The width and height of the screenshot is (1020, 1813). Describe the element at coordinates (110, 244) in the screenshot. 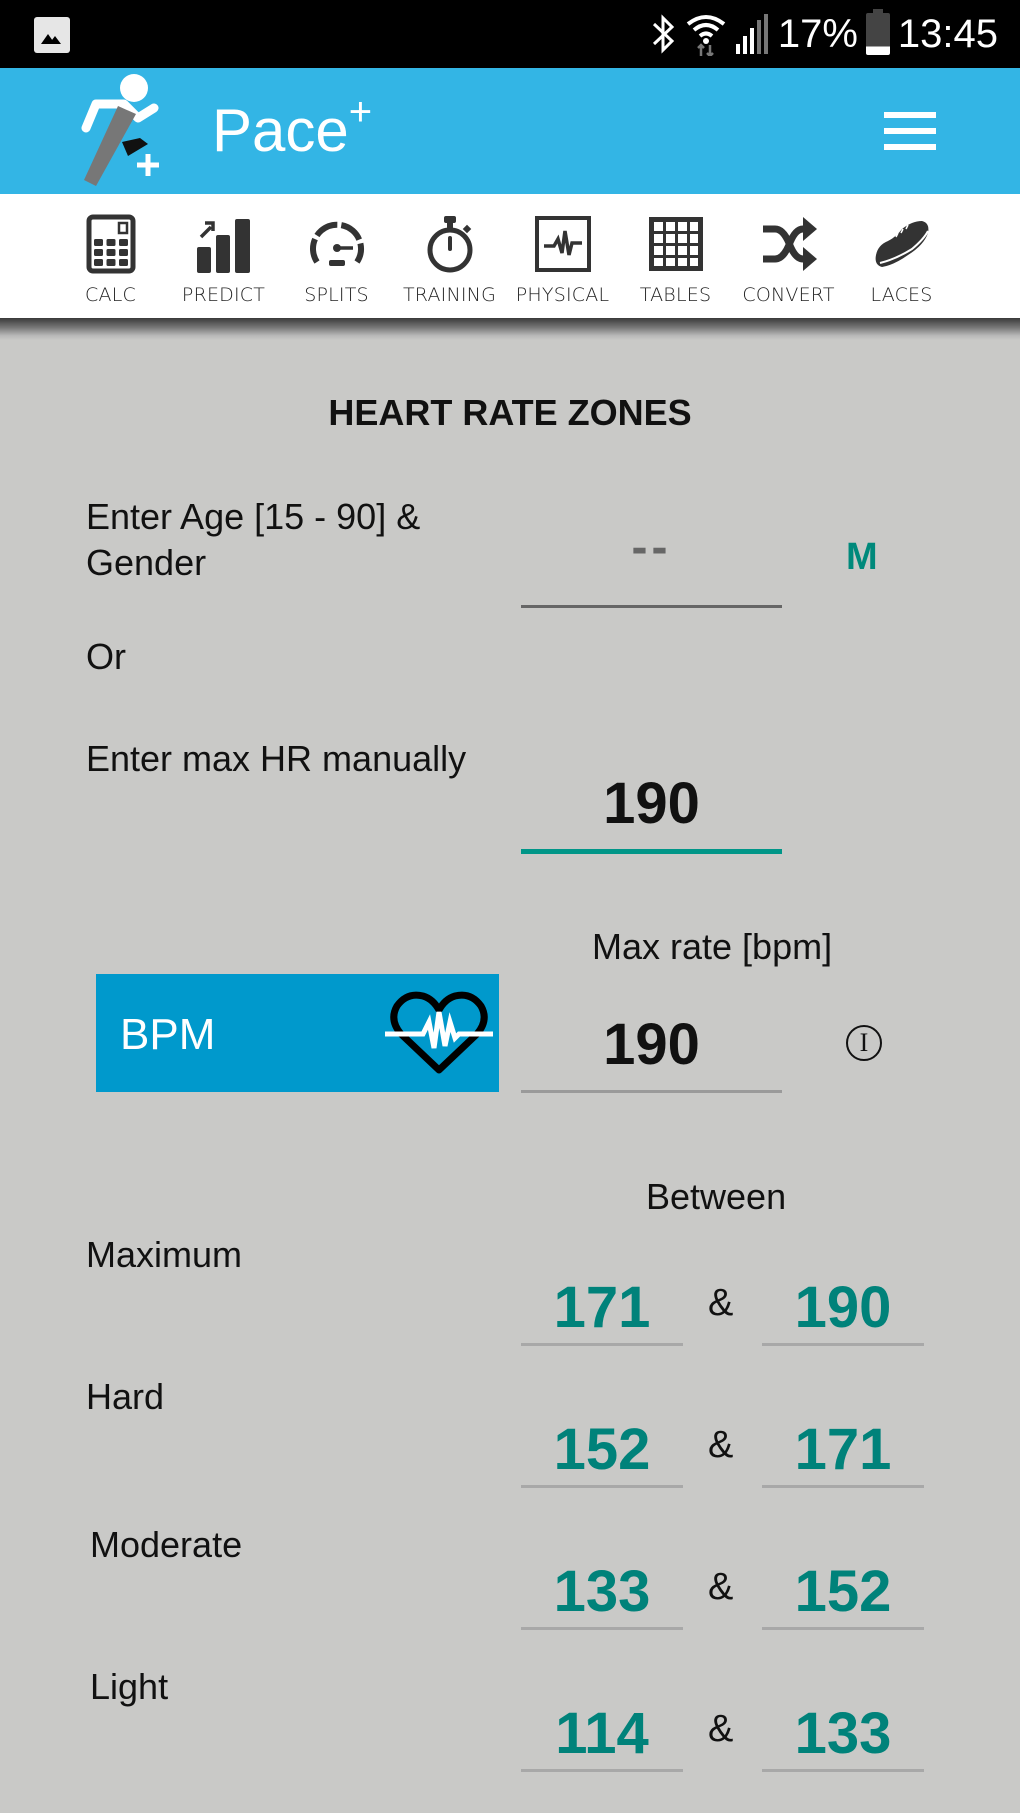

I see `calculator-icon` at that location.